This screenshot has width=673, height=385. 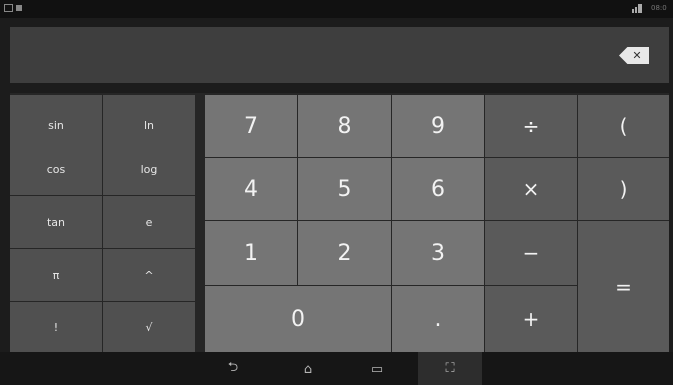 I want to click on decimal-point-button: ., so click(x=438, y=319).